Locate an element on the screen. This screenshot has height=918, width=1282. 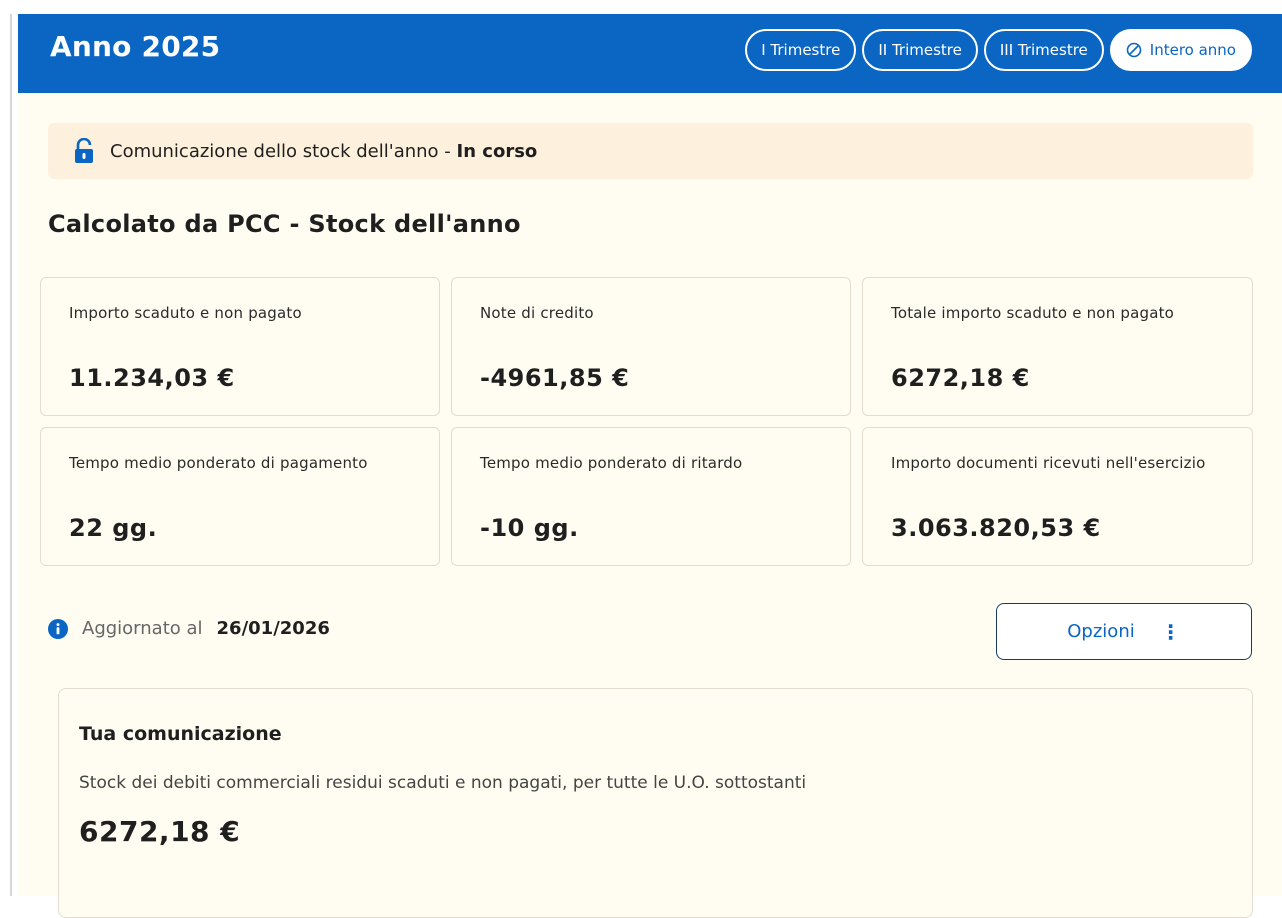
slash-circle-icon is located at coordinates (1134, 50).